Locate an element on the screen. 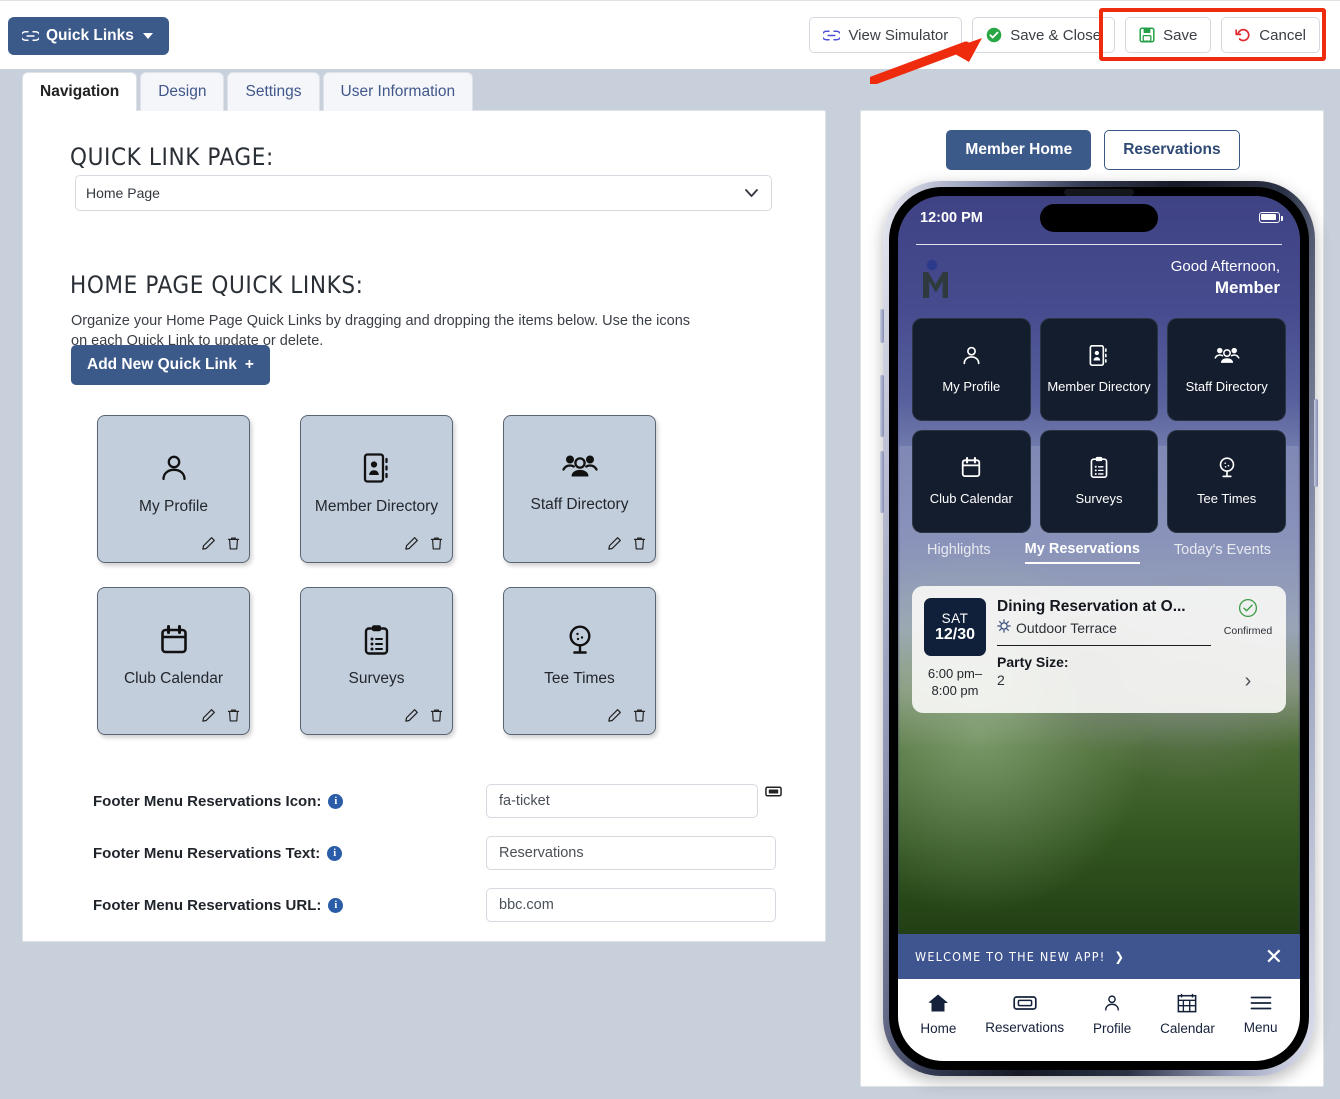  phone-tab-todays-events: Today's Events is located at coordinates (1222, 552).